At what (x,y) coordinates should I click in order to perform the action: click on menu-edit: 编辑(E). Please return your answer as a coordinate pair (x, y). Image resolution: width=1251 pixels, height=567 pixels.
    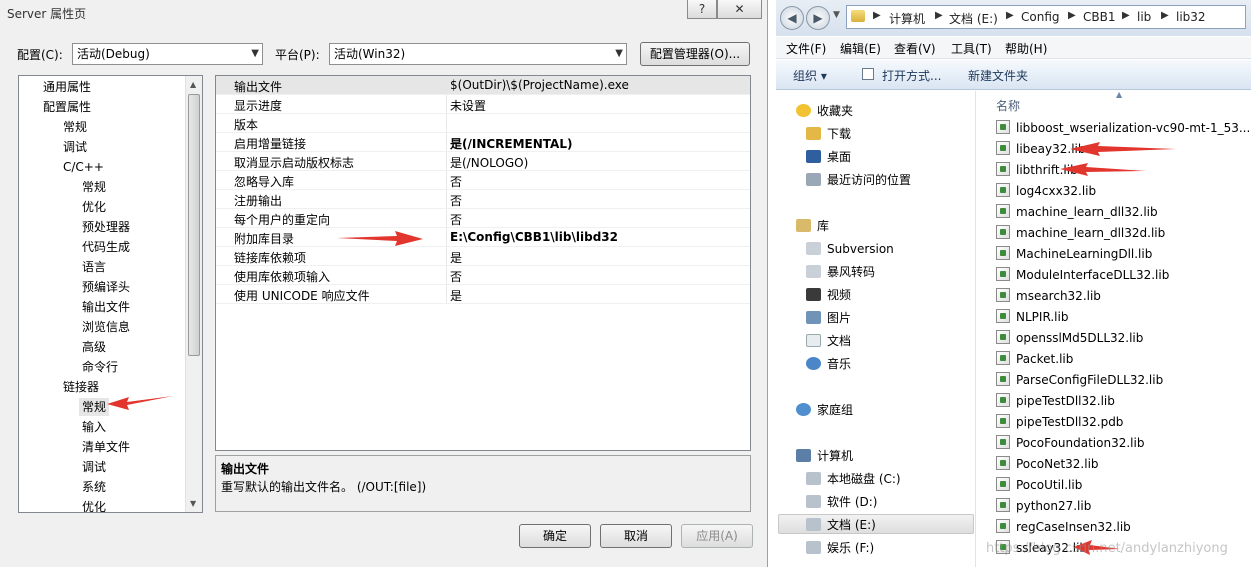
    Looking at the image, I should click on (860, 48).